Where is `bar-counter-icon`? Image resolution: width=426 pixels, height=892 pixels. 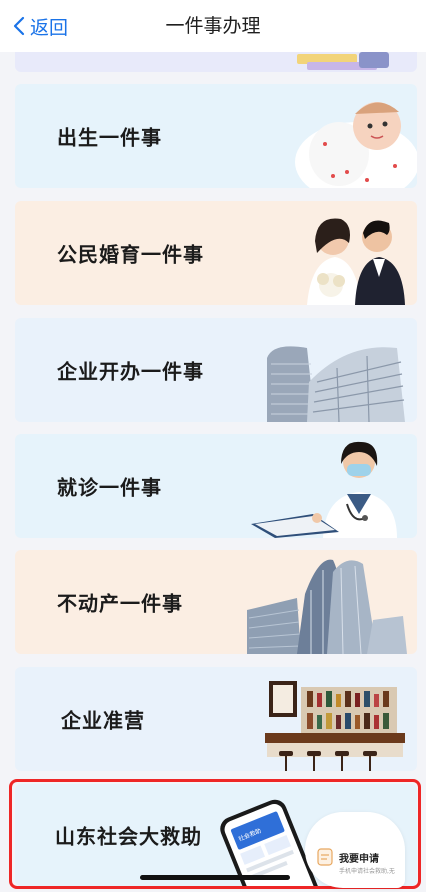 bar-counter-icon is located at coordinates (335, 726).